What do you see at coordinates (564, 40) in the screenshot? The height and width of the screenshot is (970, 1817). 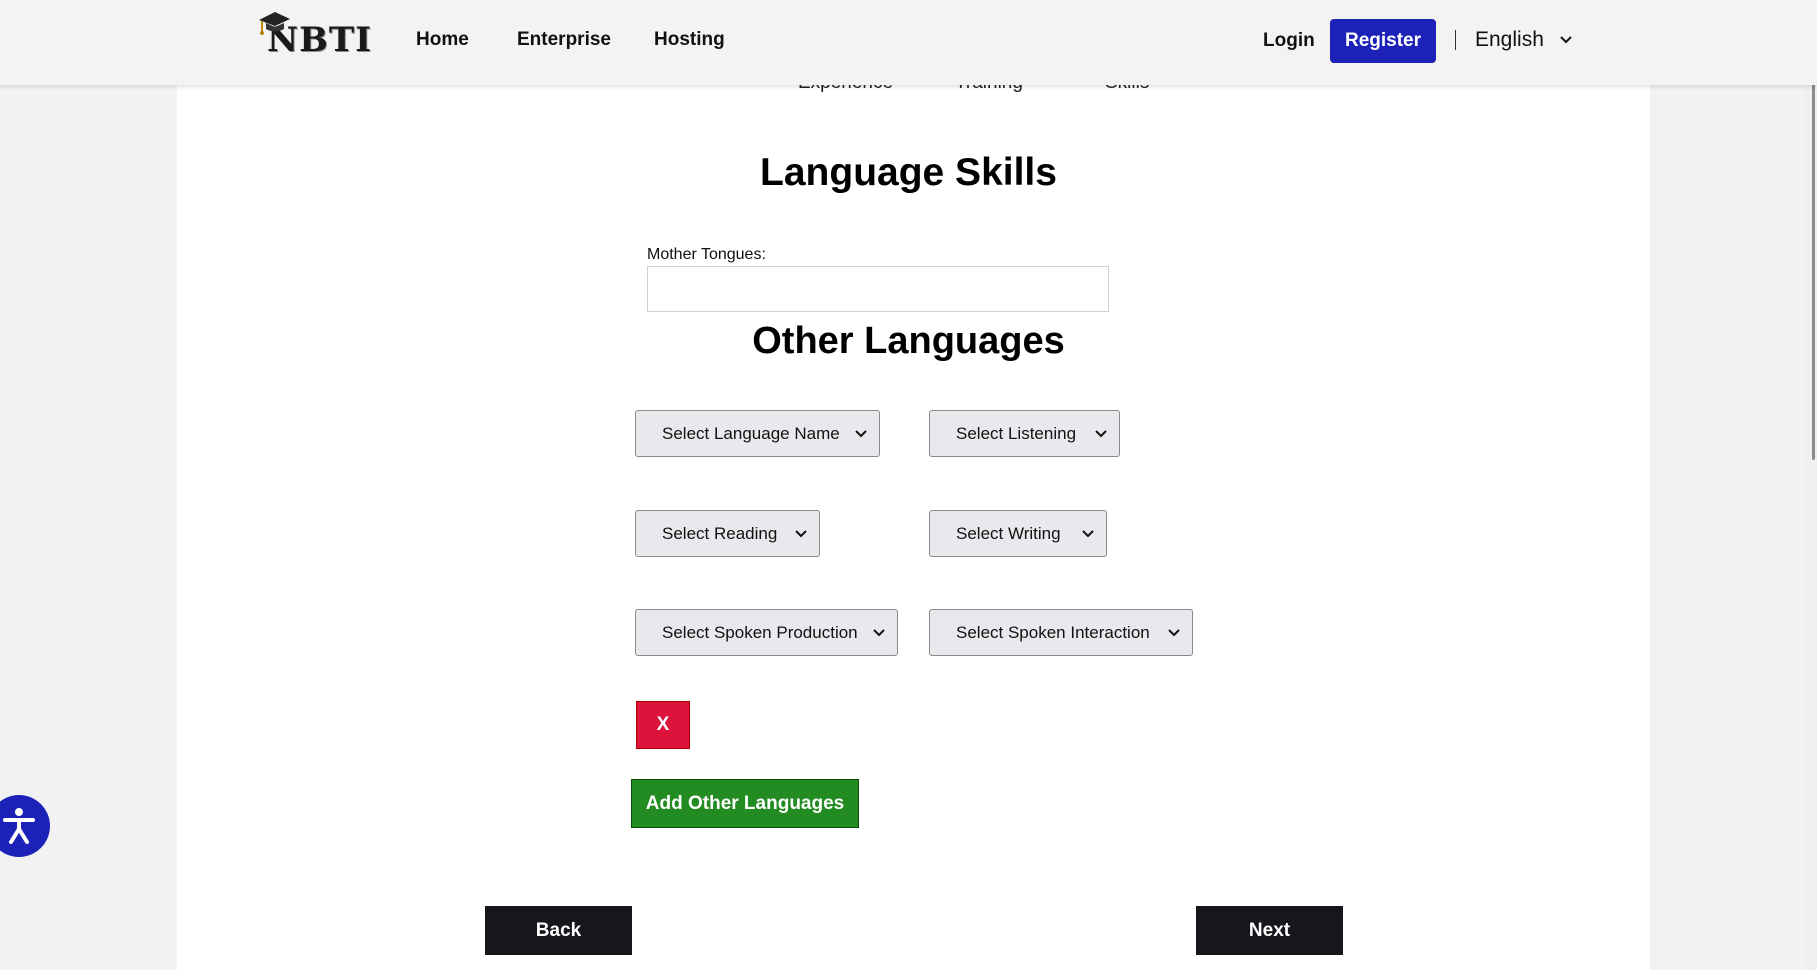 I see `nav-enterprise: Enterprise` at bounding box center [564, 40].